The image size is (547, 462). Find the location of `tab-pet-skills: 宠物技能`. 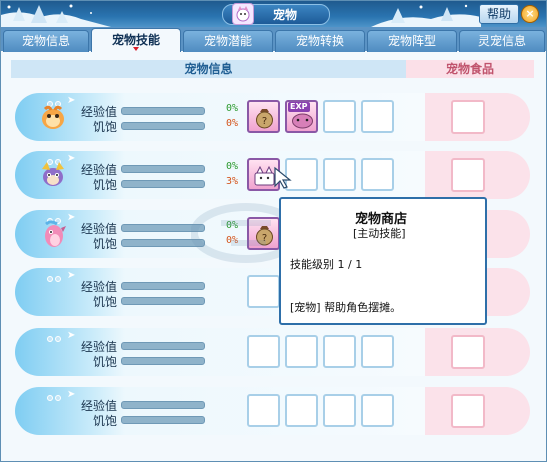

tab-pet-skills: 宠物技能 is located at coordinates (136, 40).